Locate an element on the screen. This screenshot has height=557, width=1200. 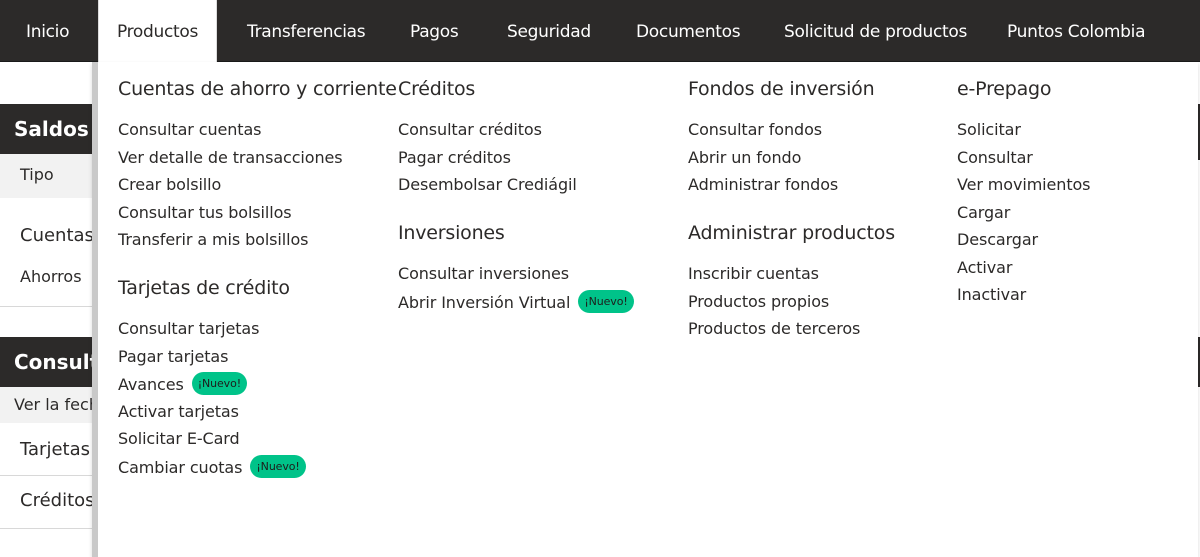
nav-item-pagos: Pagos is located at coordinates (434, 31).